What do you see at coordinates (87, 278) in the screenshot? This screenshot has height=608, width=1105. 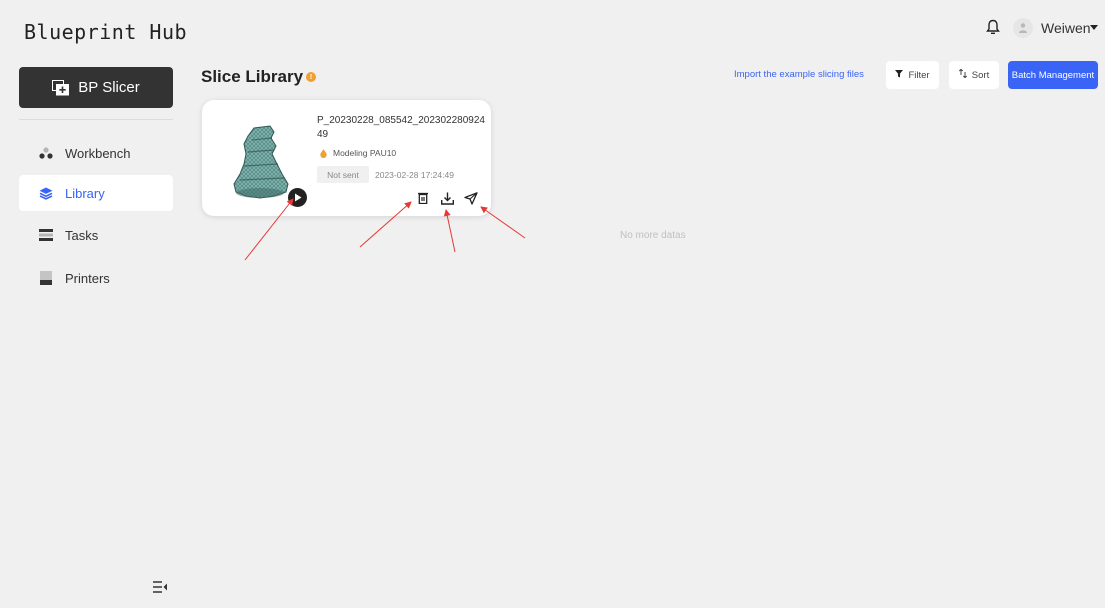 I see `sidebar-item-label: Printers` at bounding box center [87, 278].